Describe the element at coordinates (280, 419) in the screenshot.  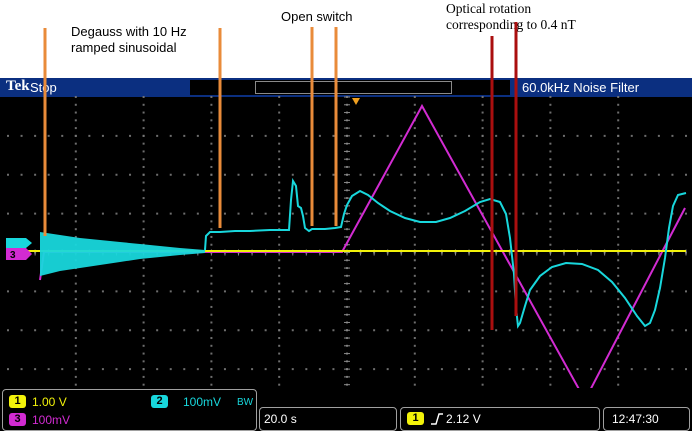
I see `timebase-value: 20.0 s` at that location.